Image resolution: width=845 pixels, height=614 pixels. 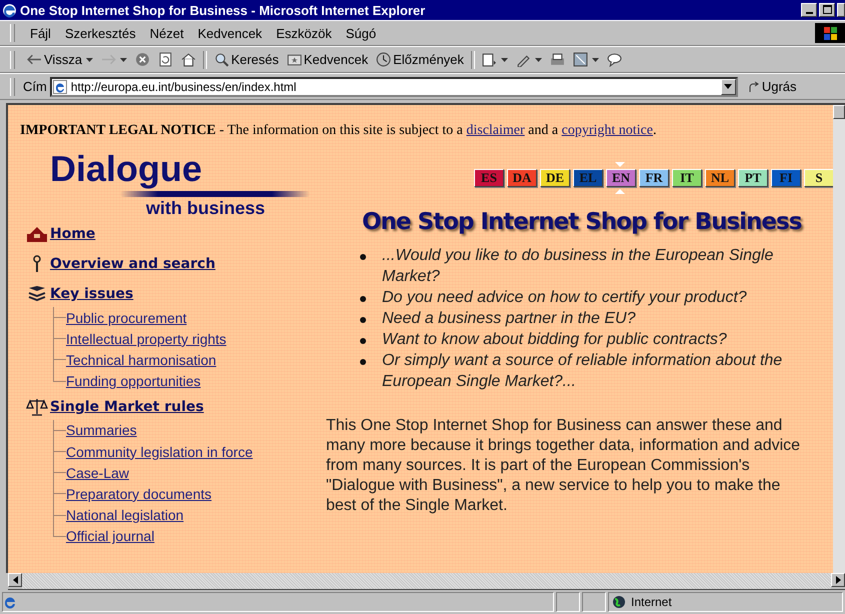 What do you see at coordinates (621, 178) in the screenshot?
I see `language-button: EN` at bounding box center [621, 178].